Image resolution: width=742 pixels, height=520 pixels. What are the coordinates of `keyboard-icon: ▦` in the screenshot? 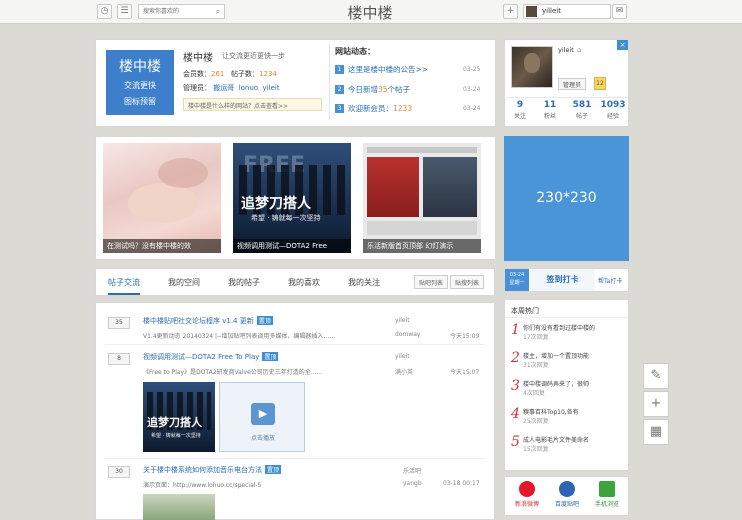 It's located at (656, 432).